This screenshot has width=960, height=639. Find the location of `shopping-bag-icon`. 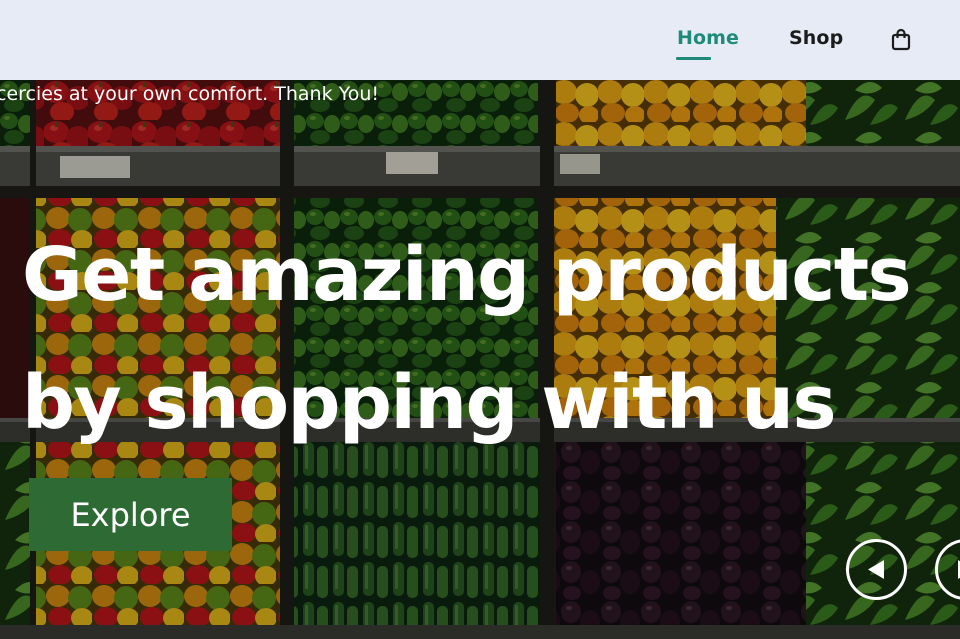

shopping-bag-icon is located at coordinates (901, 39).